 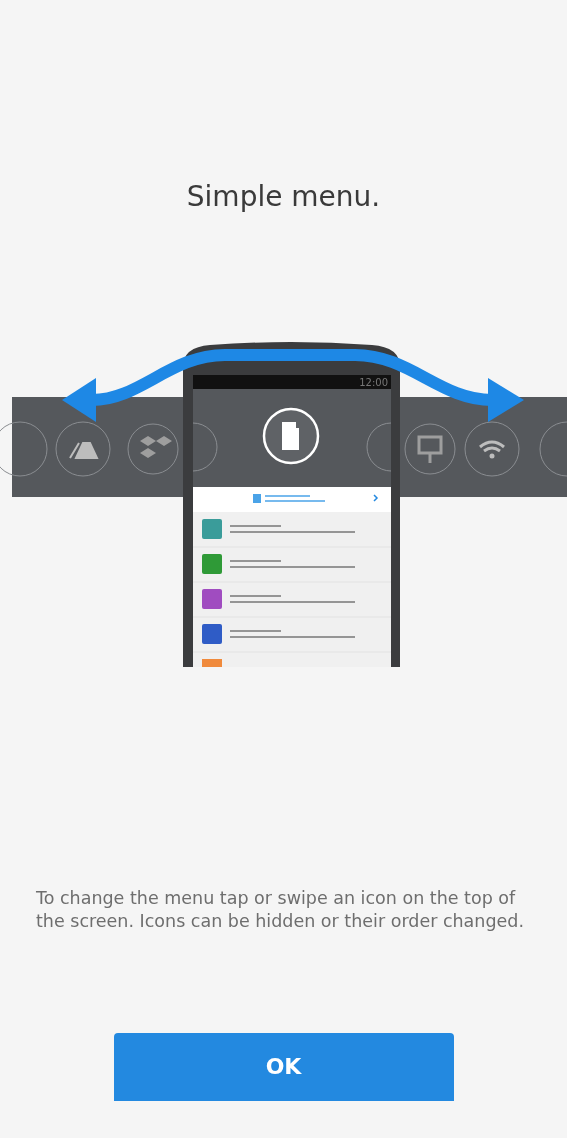 What do you see at coordinates (492, 449) in the screenshot?
I see `wifi-icon` at bounding box center [492, 449].